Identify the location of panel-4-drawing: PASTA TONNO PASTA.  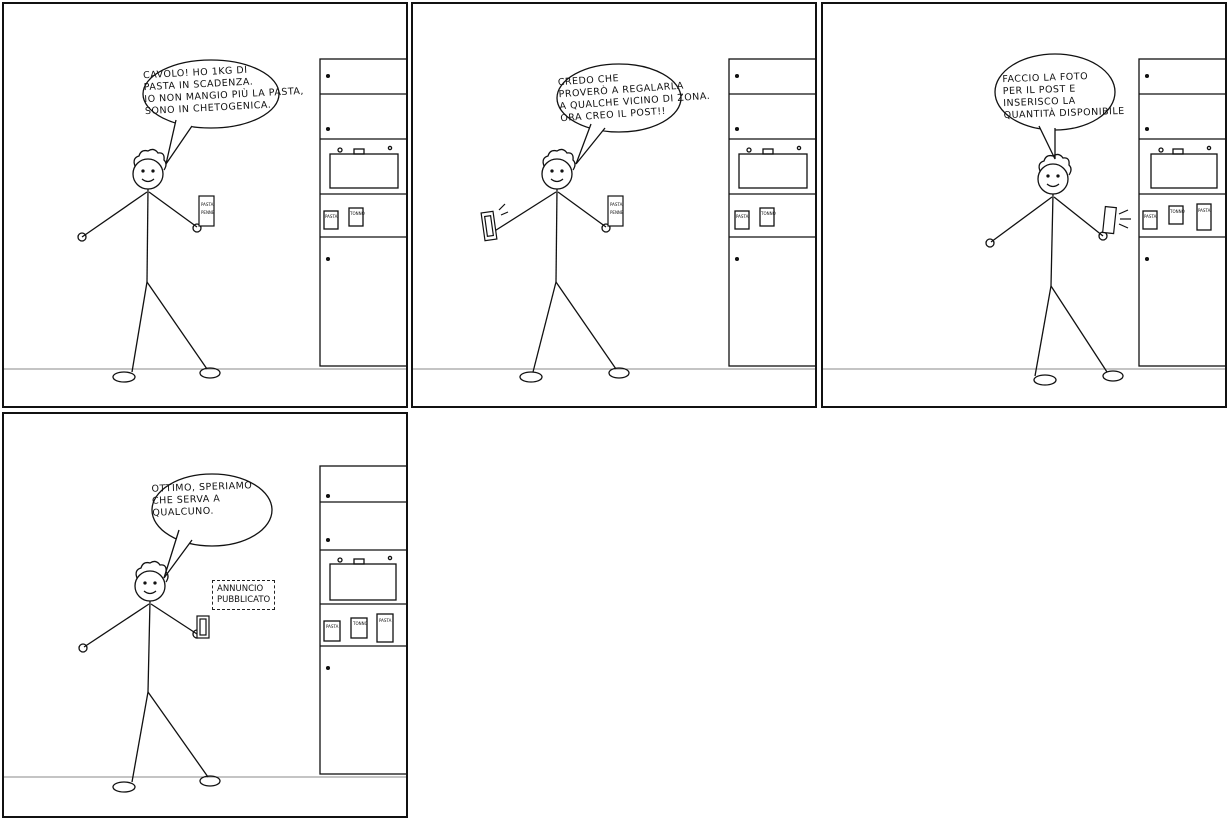
(205, 629).